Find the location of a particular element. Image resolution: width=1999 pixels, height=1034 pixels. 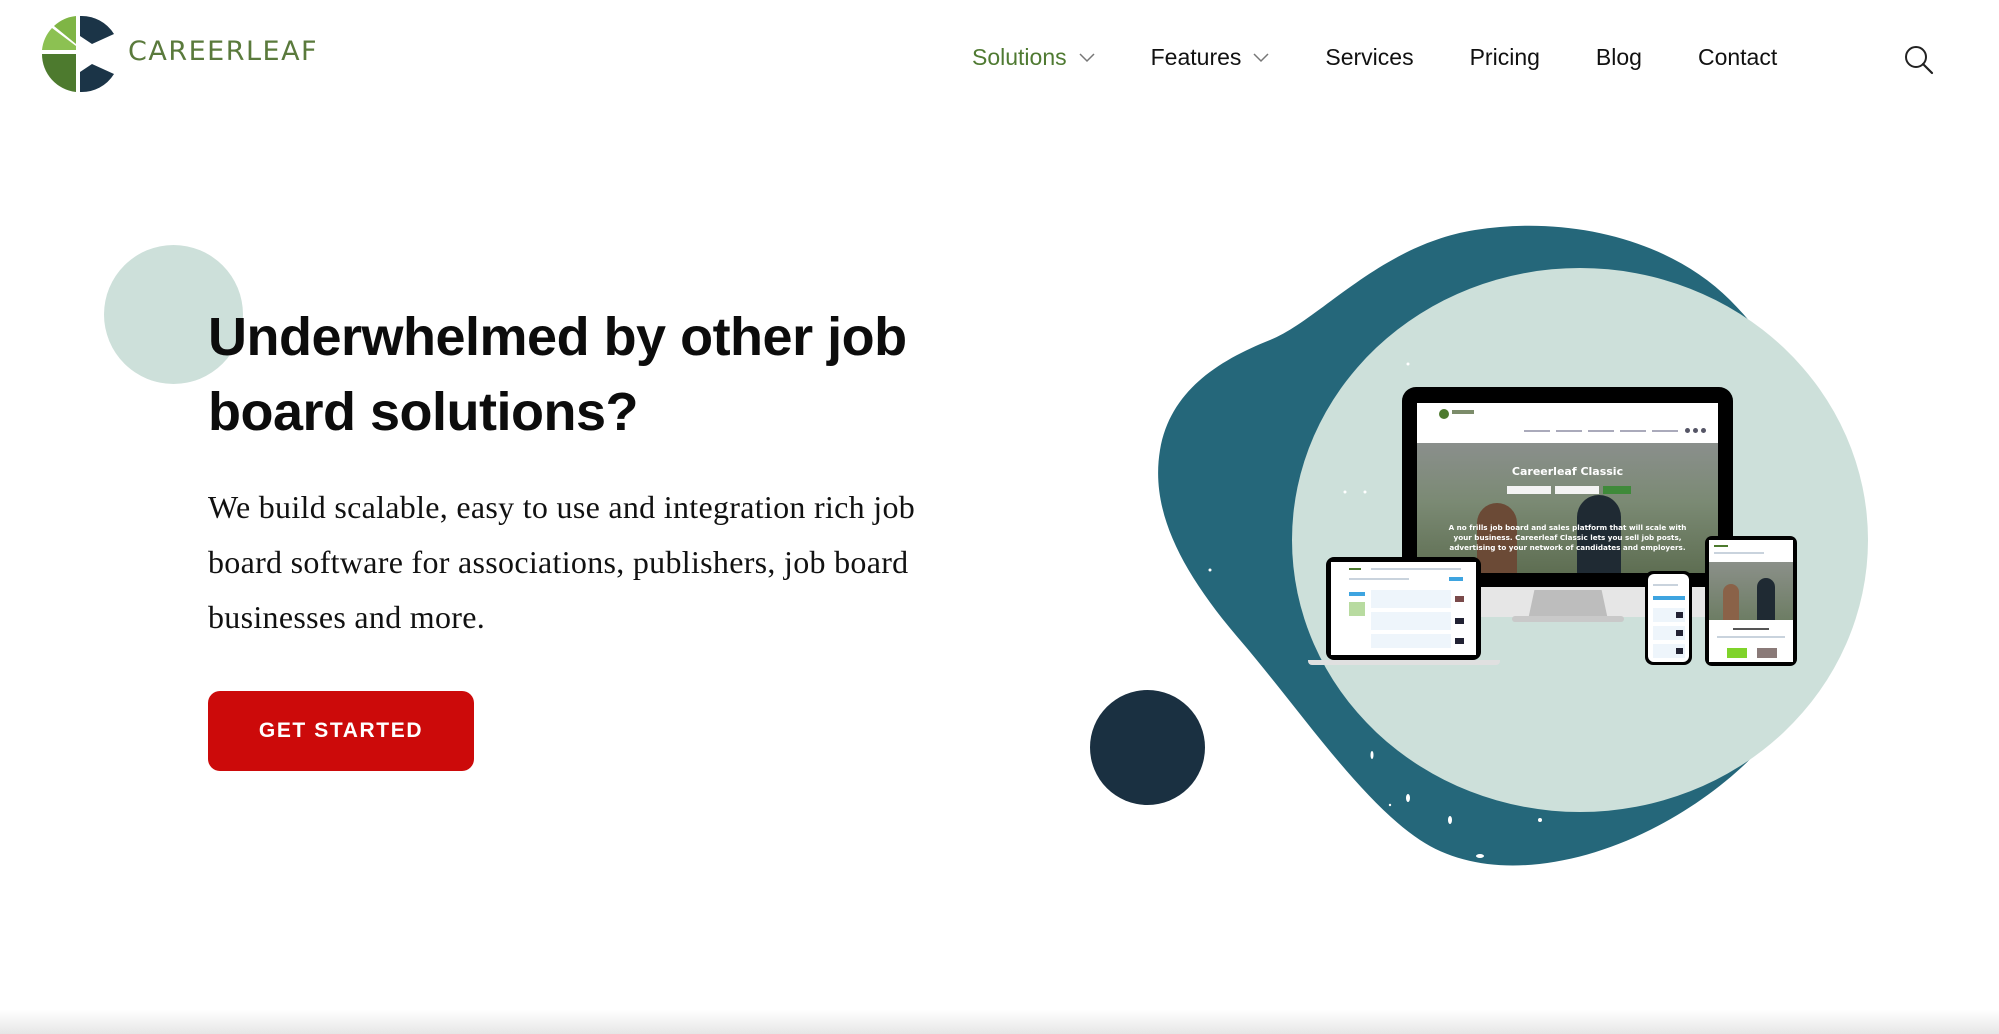

nav-solutions: Solutions is located at coordinates (1033, 57).